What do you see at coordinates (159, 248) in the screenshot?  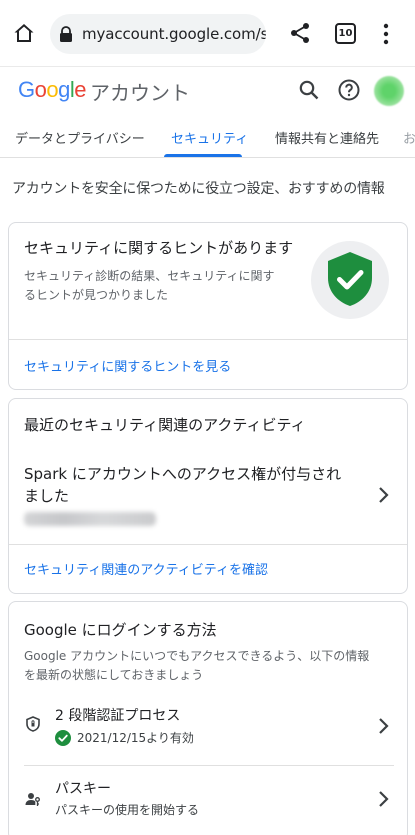 I see `card-title: セキュリティに関するヒントがあります` at bounding box center [159, 248].